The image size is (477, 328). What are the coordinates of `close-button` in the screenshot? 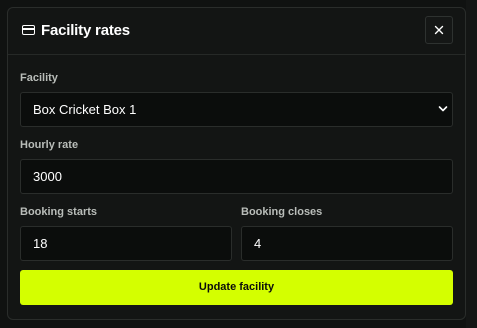 It's located at (439, 30).